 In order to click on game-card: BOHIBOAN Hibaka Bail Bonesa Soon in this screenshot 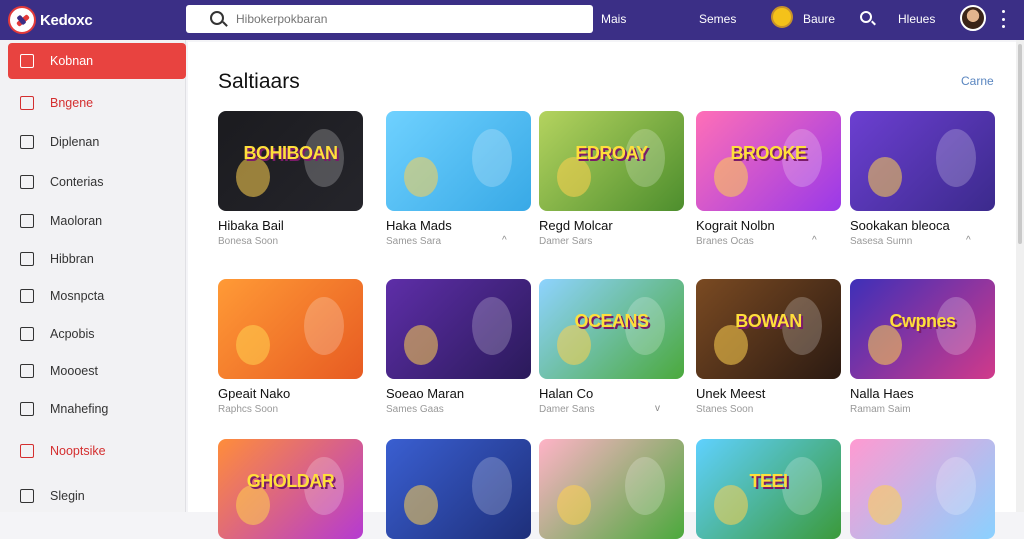, I will do `click(293, 179)`.